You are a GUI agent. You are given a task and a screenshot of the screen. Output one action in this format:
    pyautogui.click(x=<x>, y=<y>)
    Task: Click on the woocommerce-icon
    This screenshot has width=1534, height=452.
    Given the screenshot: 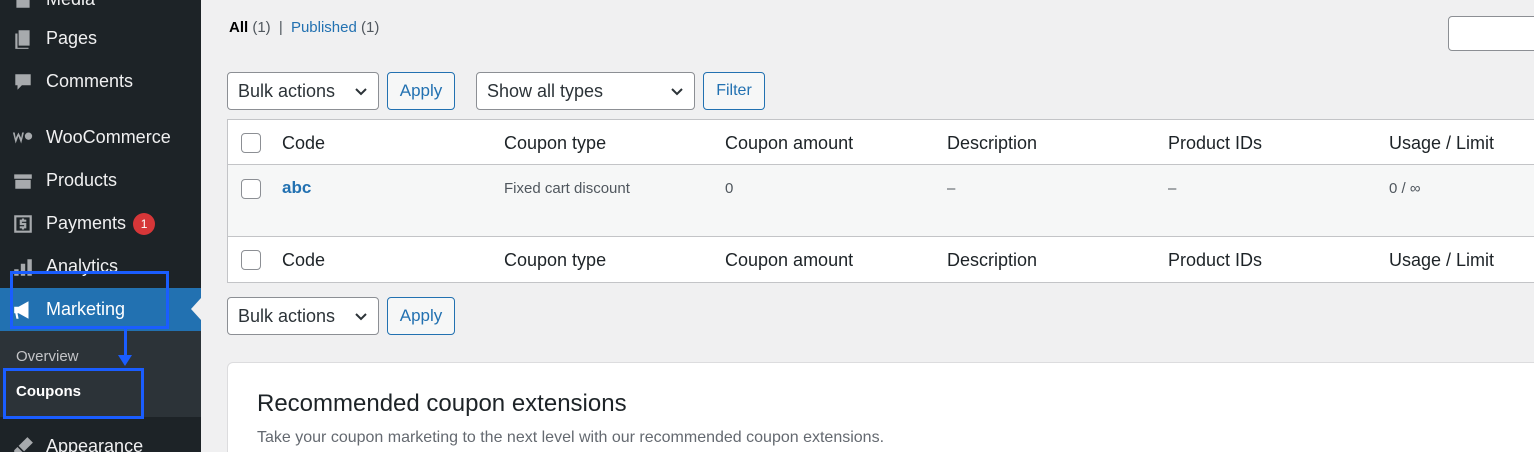 What is the action you would take?
    pyautogui.click(x=23, y=138)
    